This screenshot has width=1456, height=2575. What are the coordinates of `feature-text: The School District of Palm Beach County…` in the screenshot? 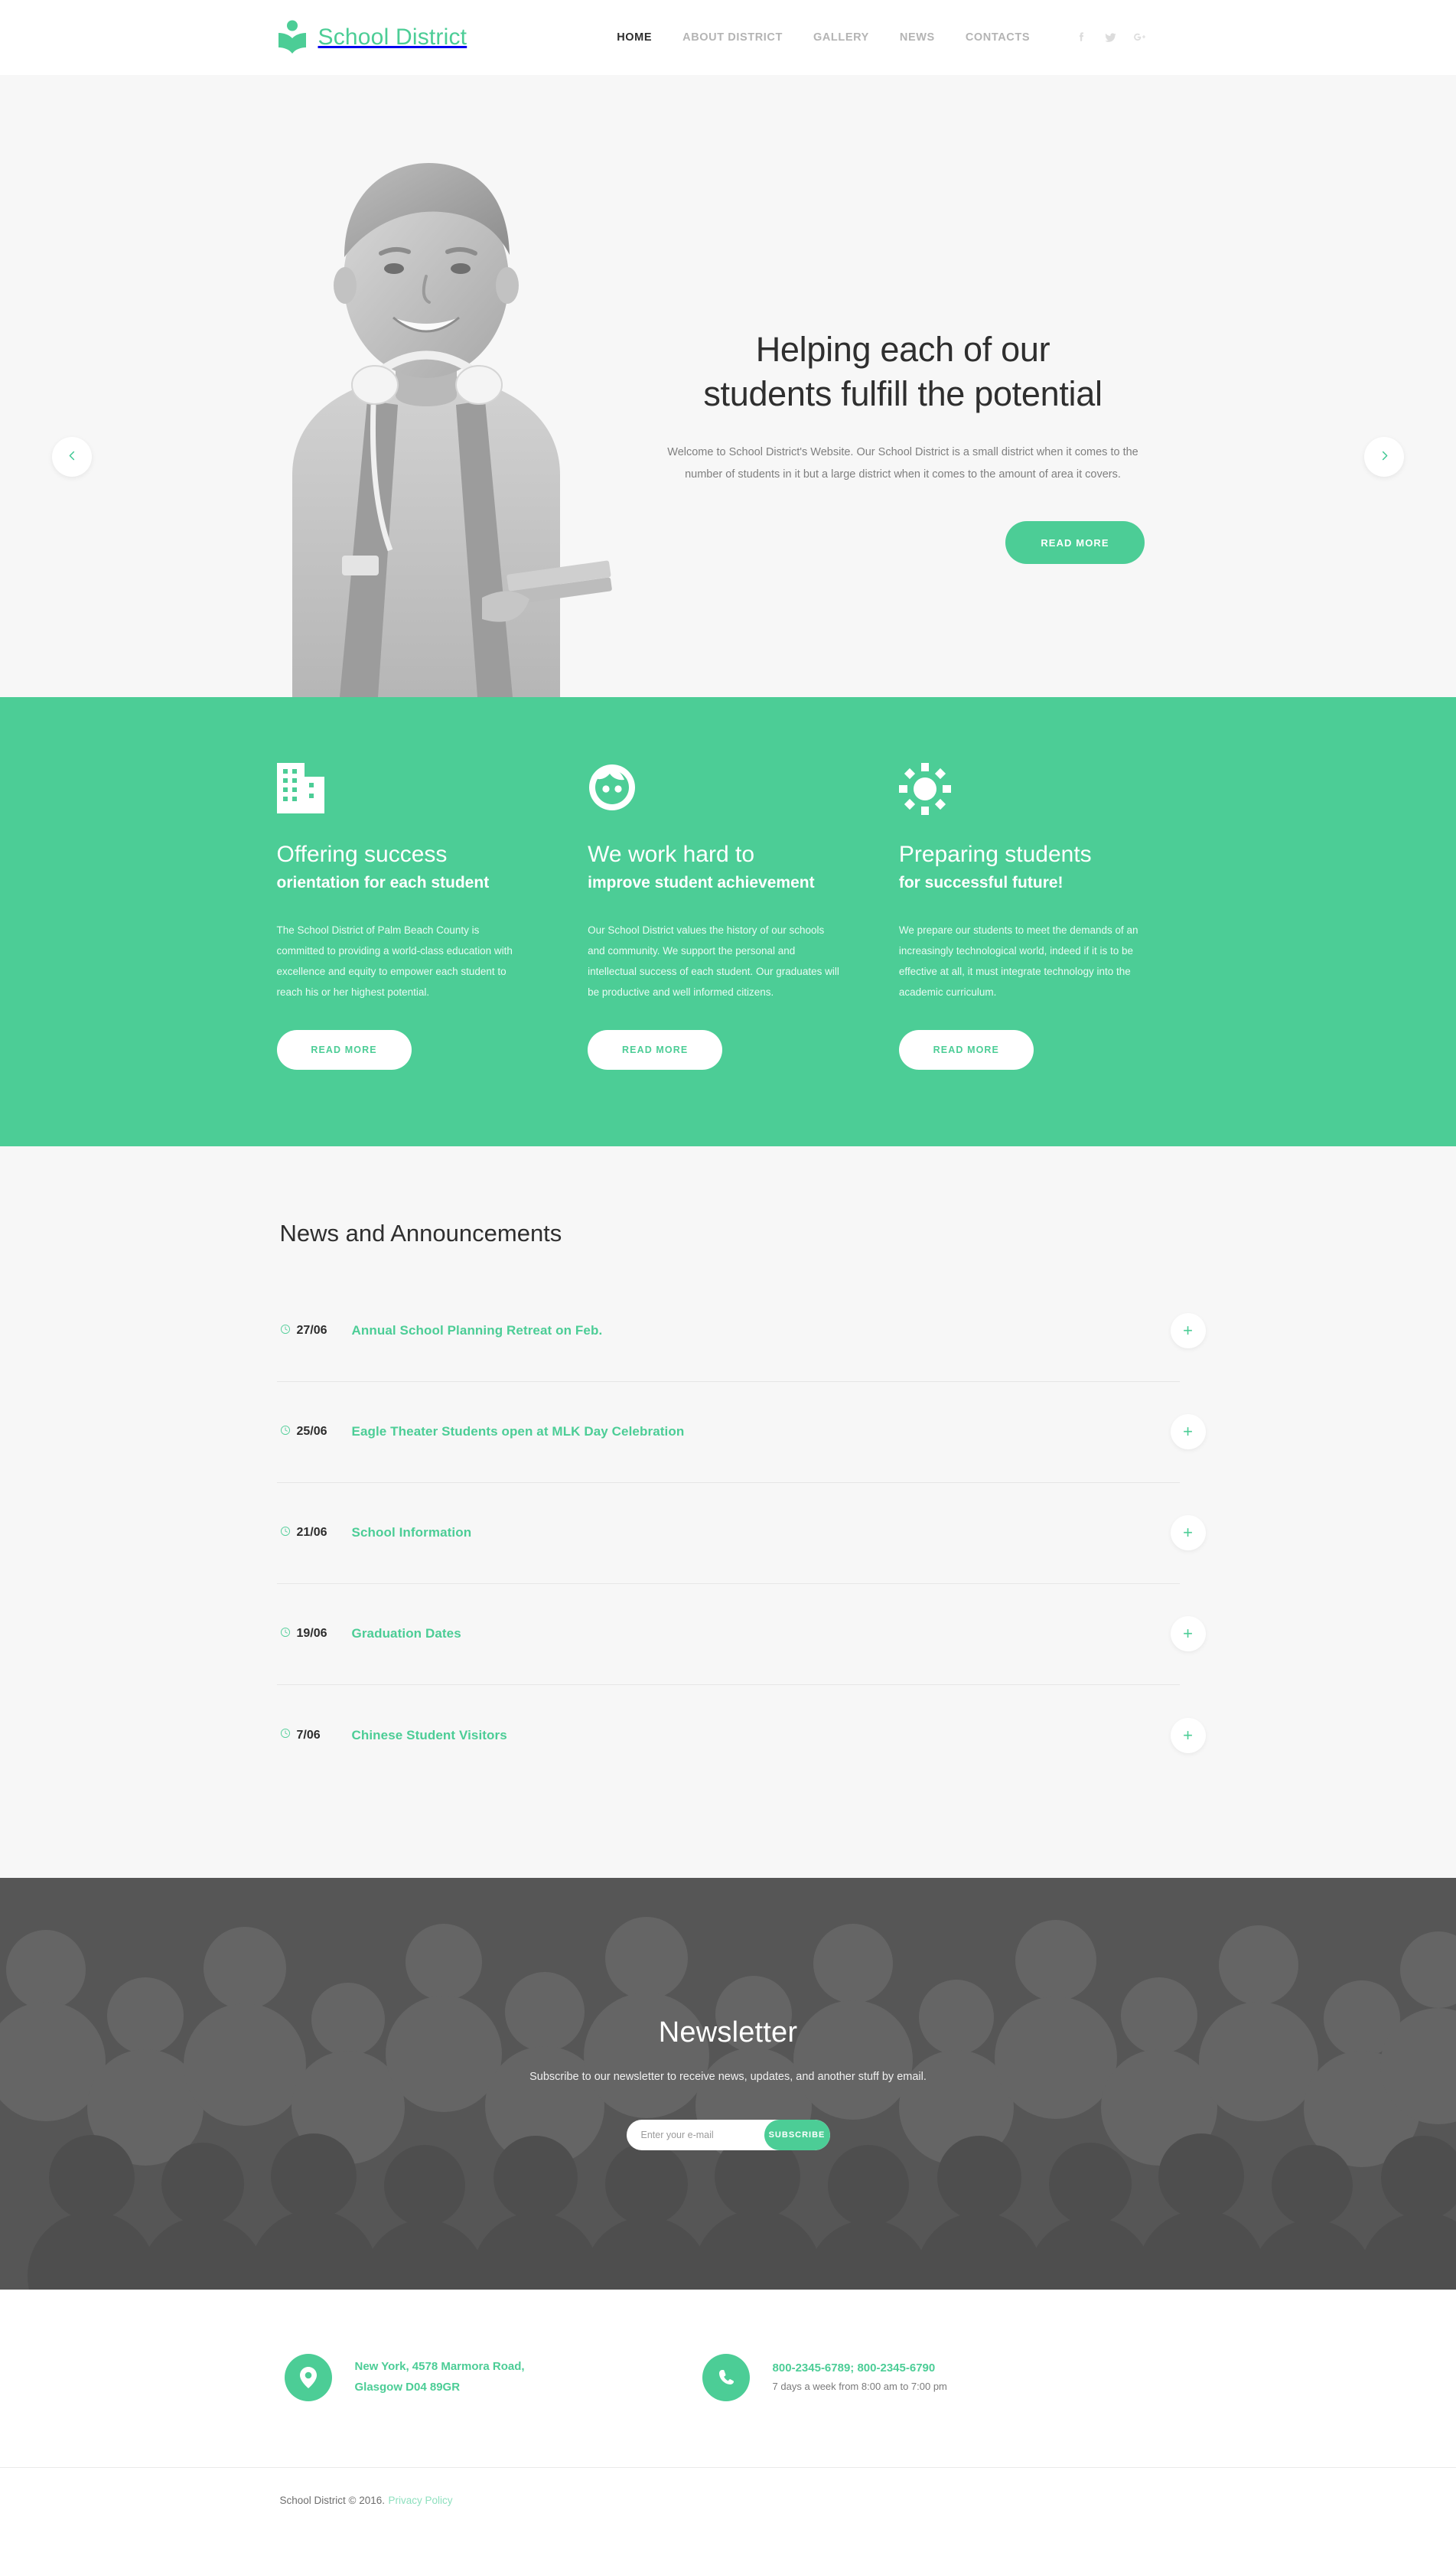 It's located at (394, 961).